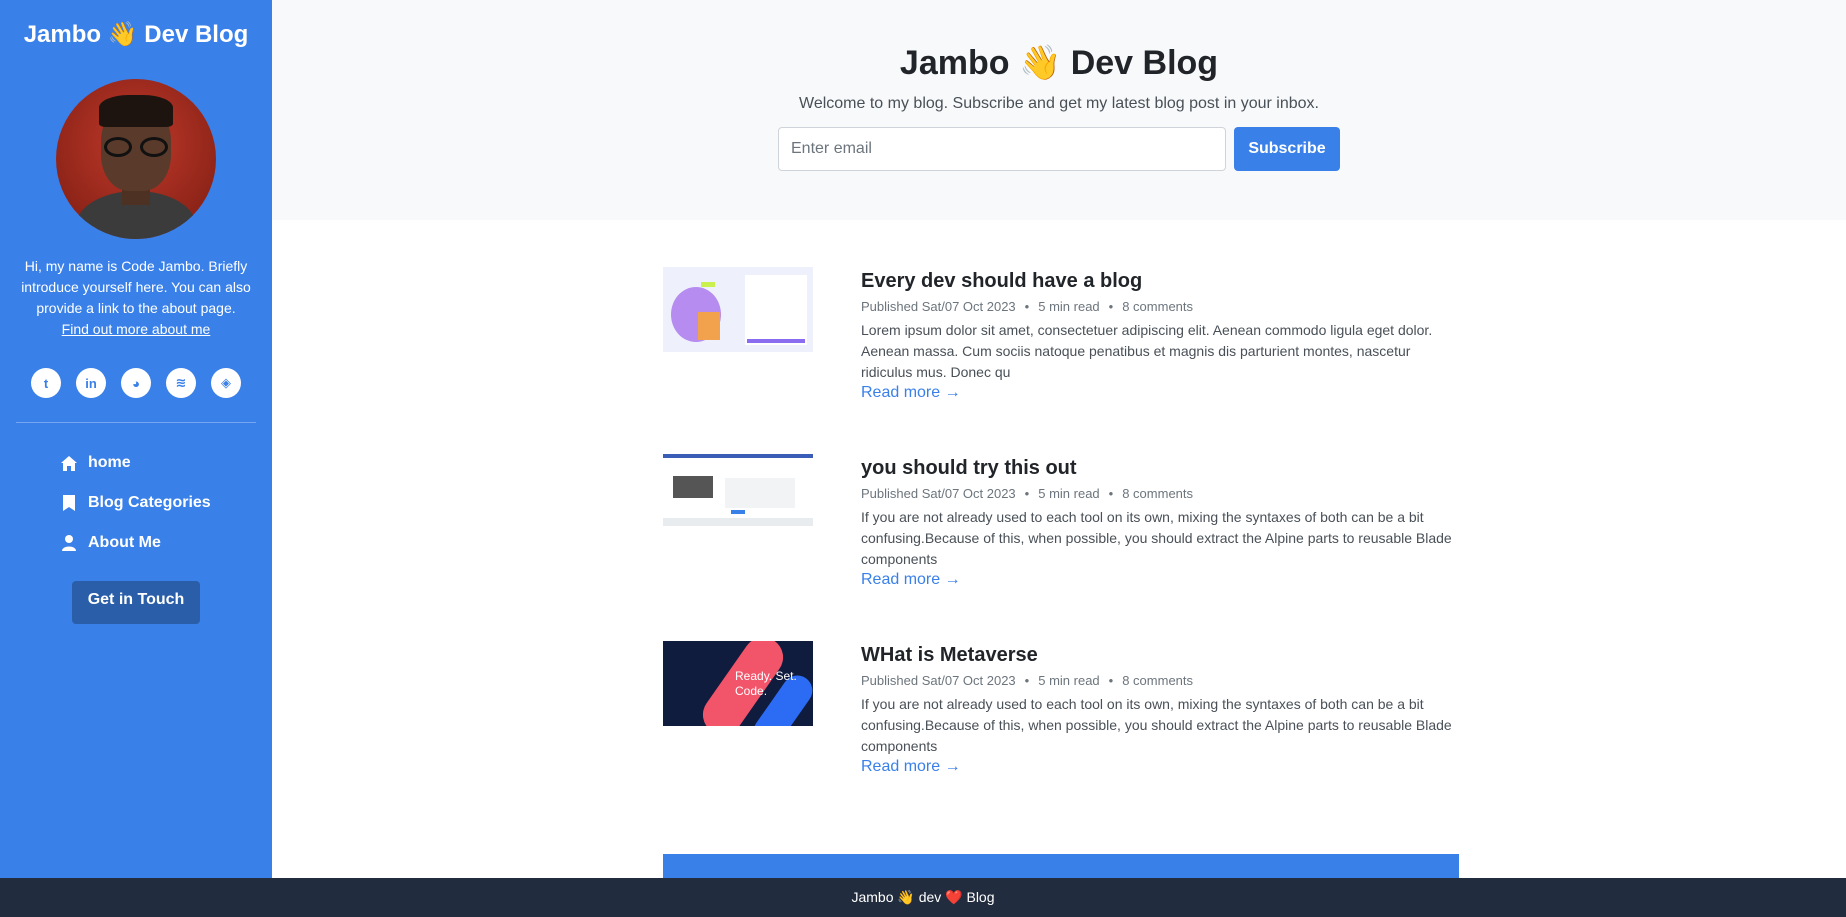 The image size is (1846, 917). I want to click on github-icon: ◕, so click(136, 383).